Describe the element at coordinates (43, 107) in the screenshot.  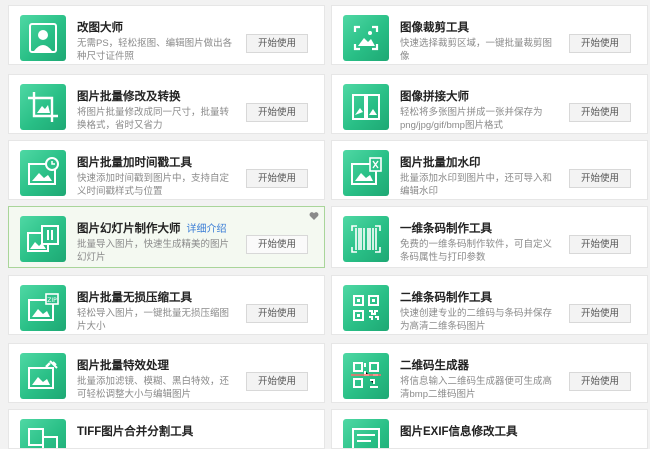
I see `crop-icon` at that location.